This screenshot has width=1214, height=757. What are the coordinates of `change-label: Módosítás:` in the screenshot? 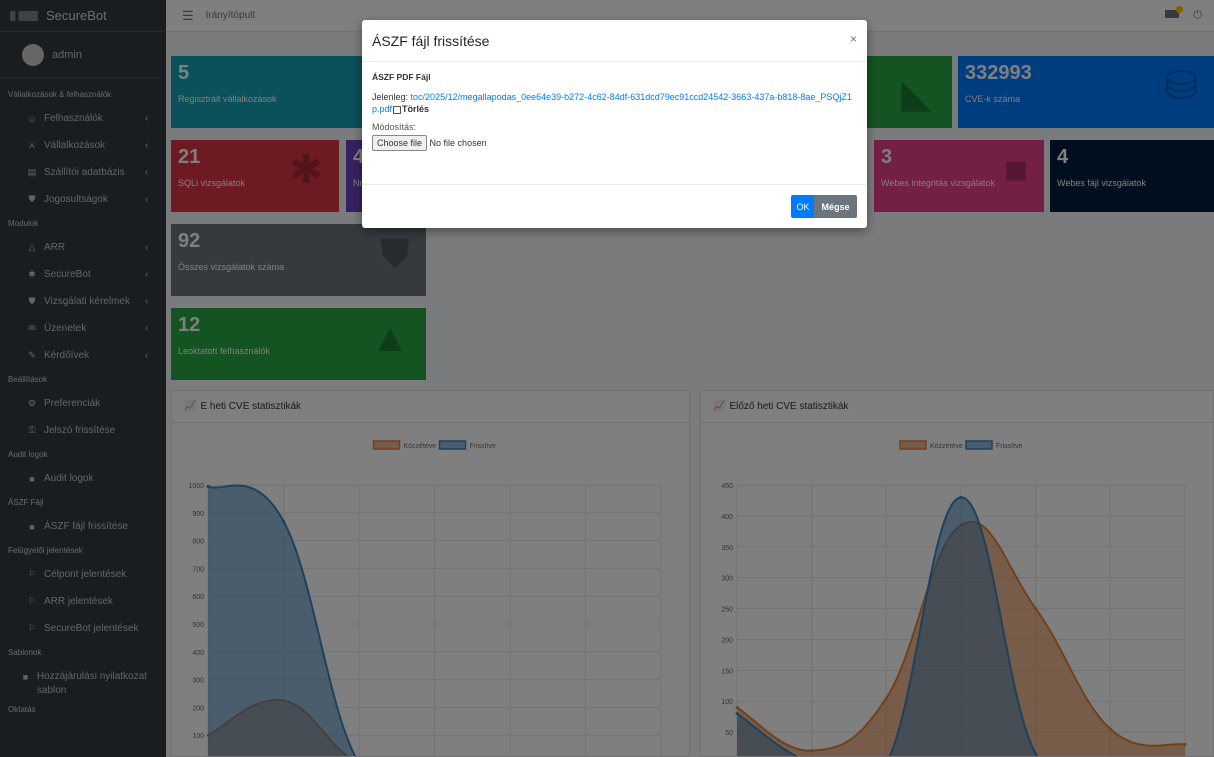 It's located at (394, 127).